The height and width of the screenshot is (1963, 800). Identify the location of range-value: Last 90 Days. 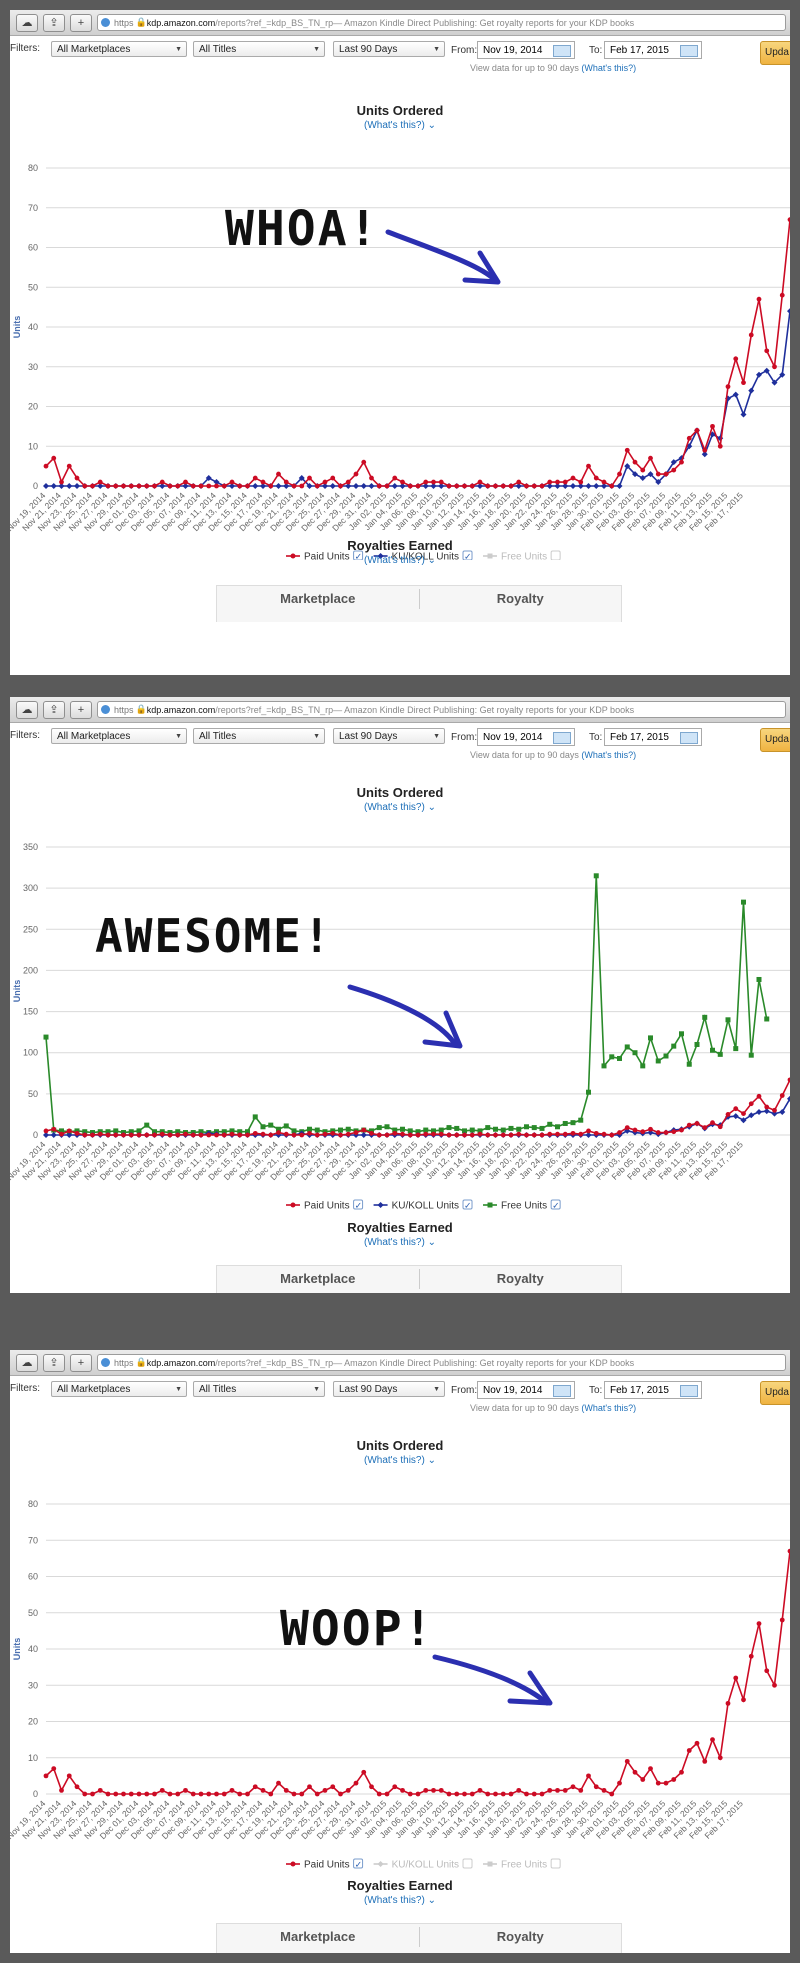
(368, 1389).